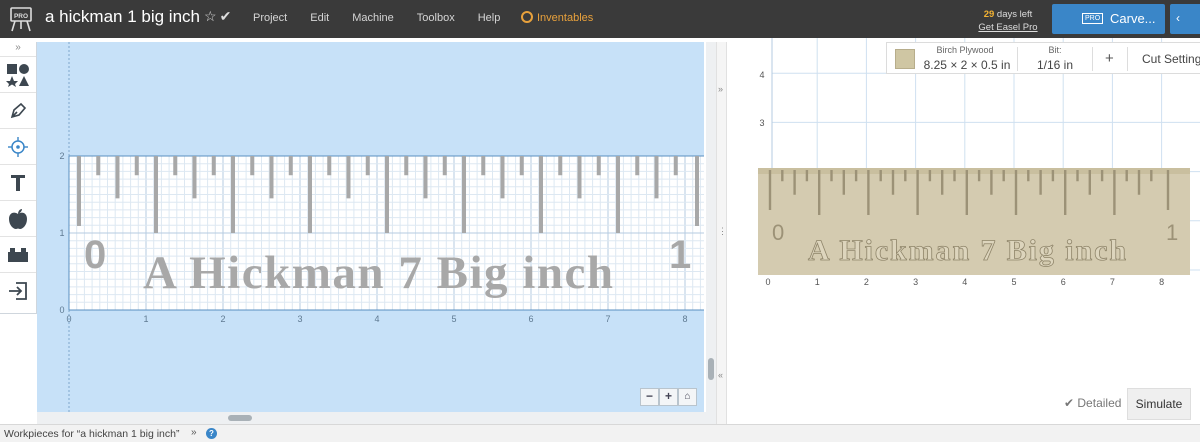 This screenshot has height=442, width=1200. I want to click on lego-tool, so click(18, 255).